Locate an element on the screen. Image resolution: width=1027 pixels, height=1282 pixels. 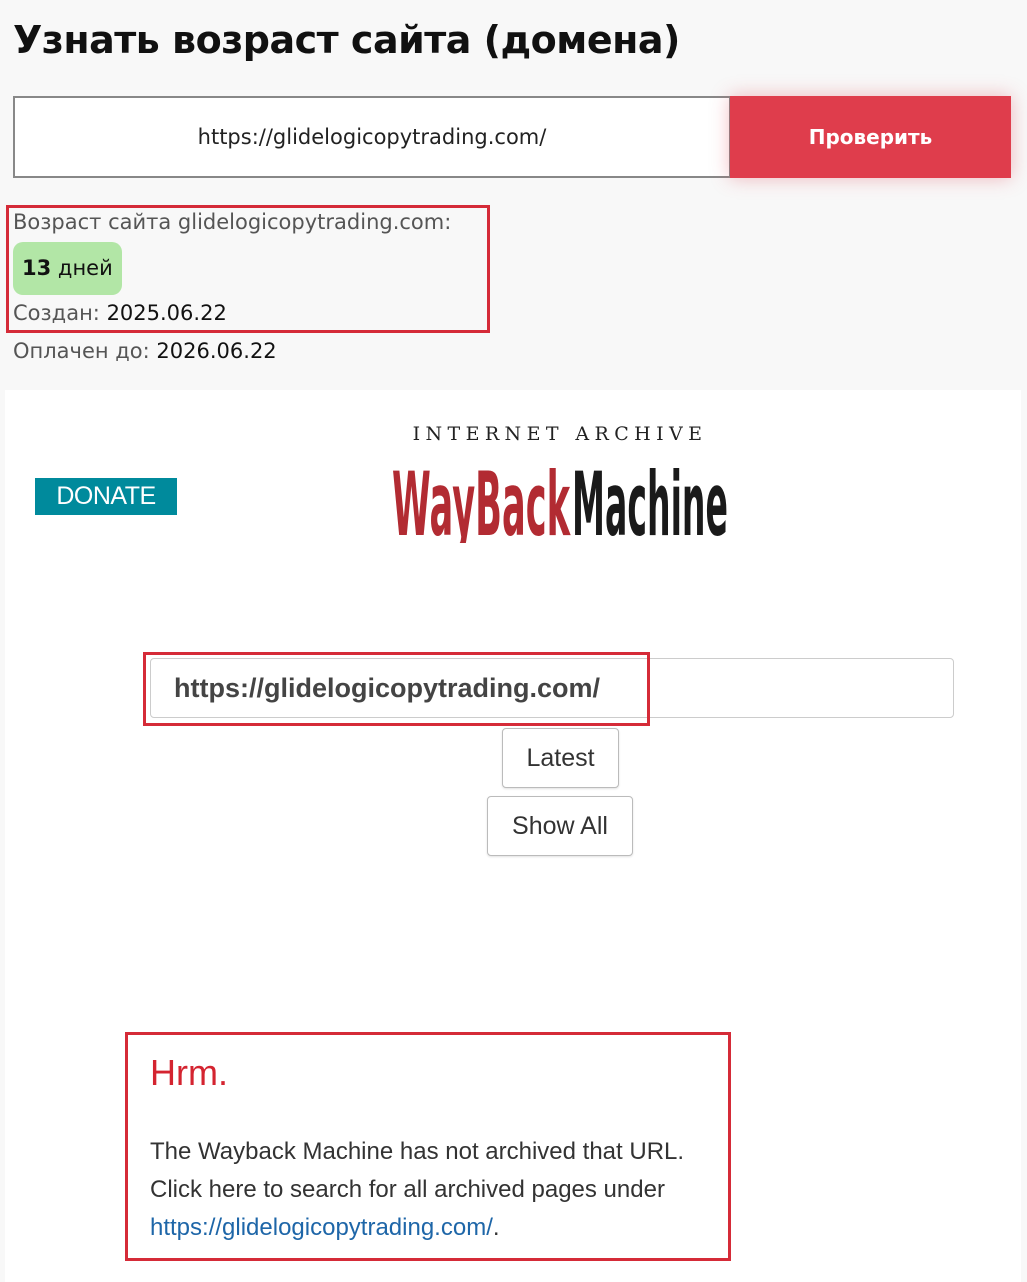
link-suffix: . is located at coordinates (496, 1227).